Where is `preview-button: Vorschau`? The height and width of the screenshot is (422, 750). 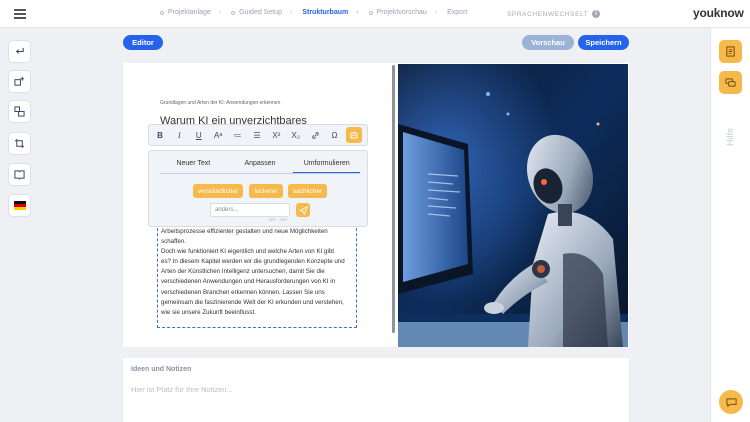 preview-button: Vorschau is located at coordinates (548, 42).